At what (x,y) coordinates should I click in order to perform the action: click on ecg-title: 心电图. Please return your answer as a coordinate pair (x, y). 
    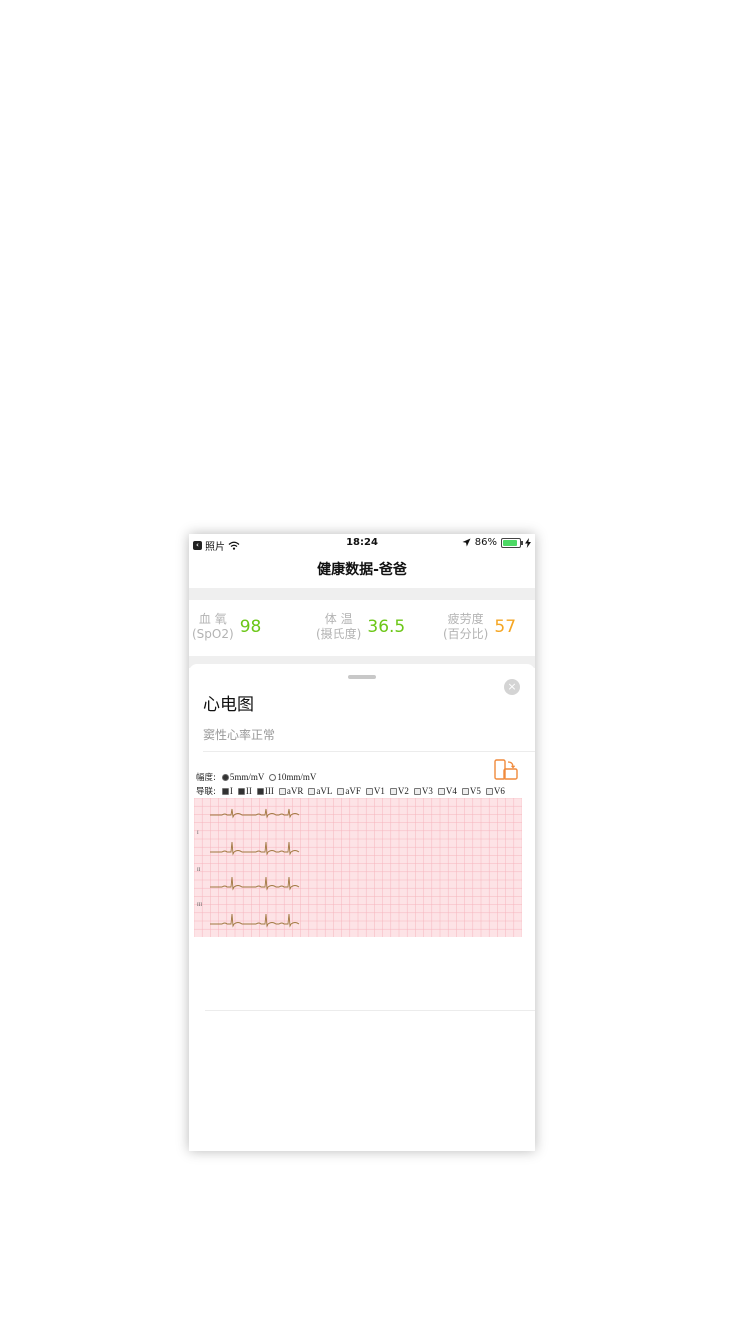
    Looking at the image, I should click on (228, 705).